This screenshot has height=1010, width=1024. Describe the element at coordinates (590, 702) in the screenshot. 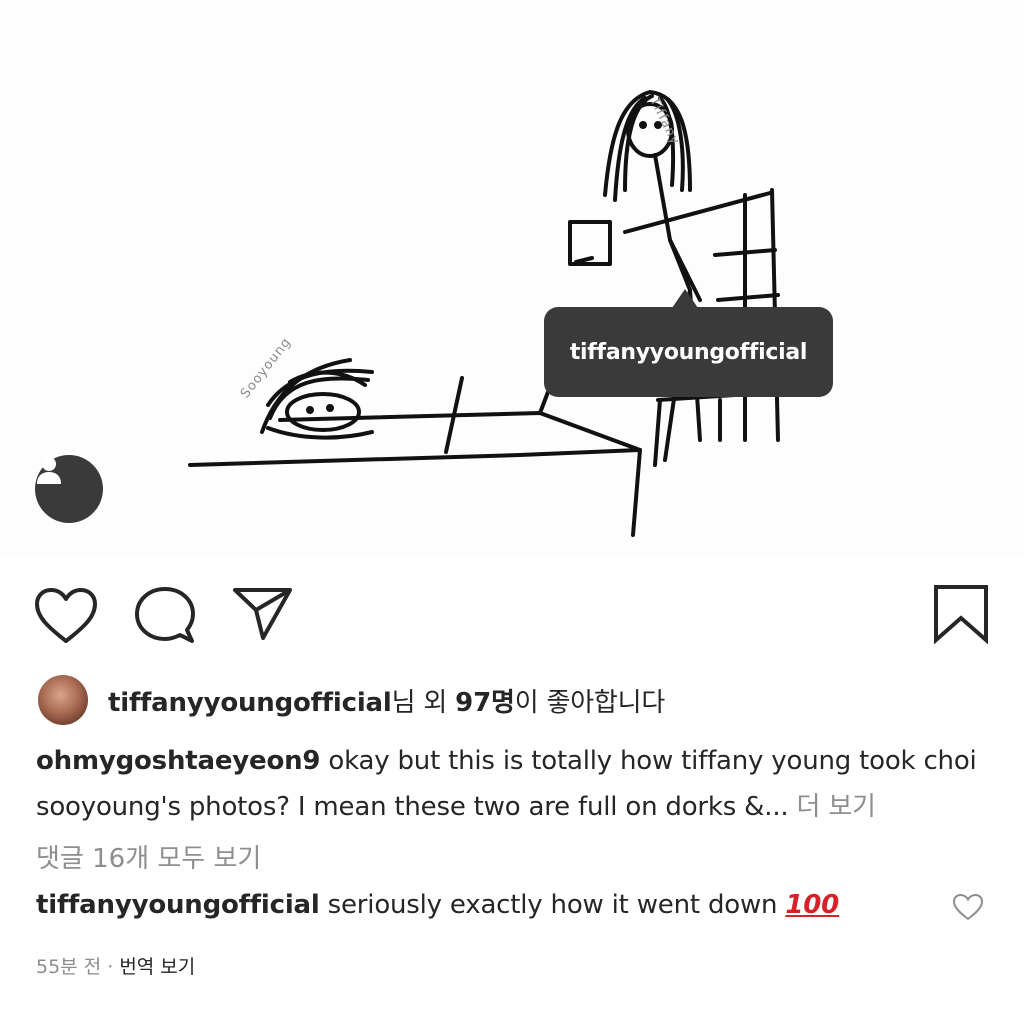

I see `likes-suffix-2: 이 좋아합니다` at that location.